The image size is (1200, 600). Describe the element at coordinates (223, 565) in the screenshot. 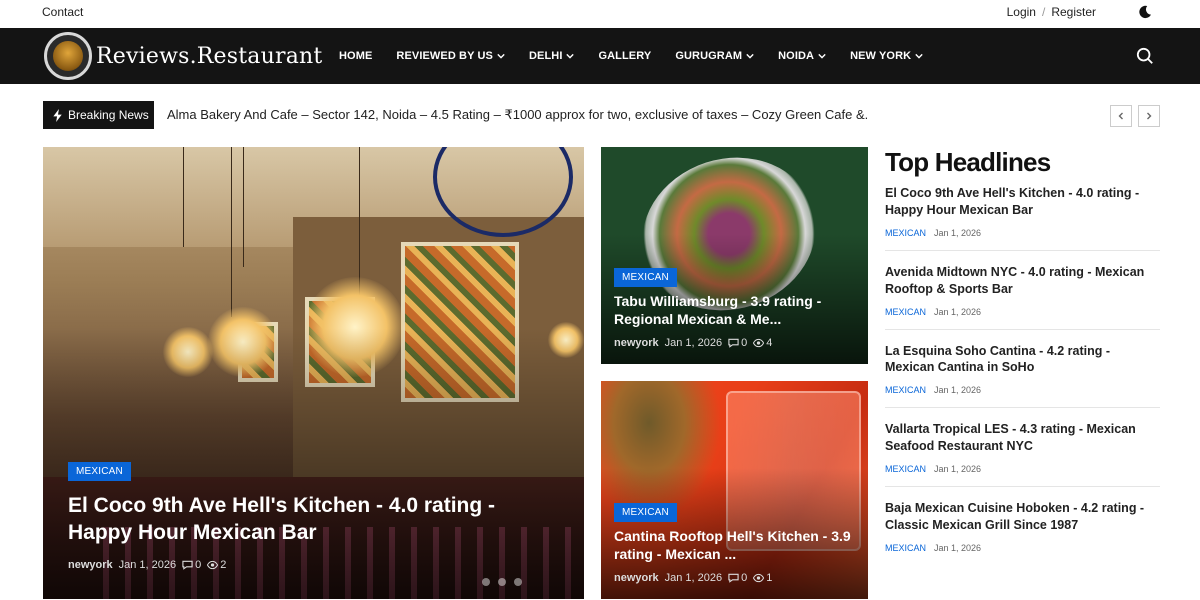

I see `view-count: 2` at that location.